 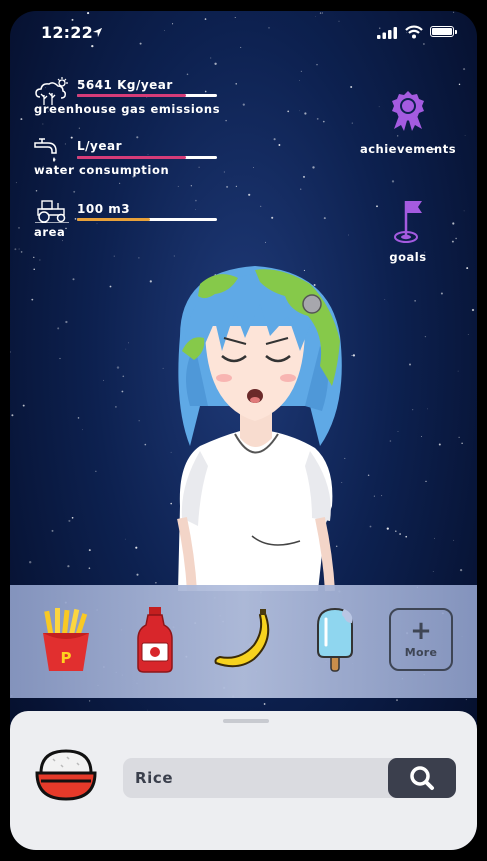 I want to click on food-selector-bar: P + More, so click(x=243, y=641).